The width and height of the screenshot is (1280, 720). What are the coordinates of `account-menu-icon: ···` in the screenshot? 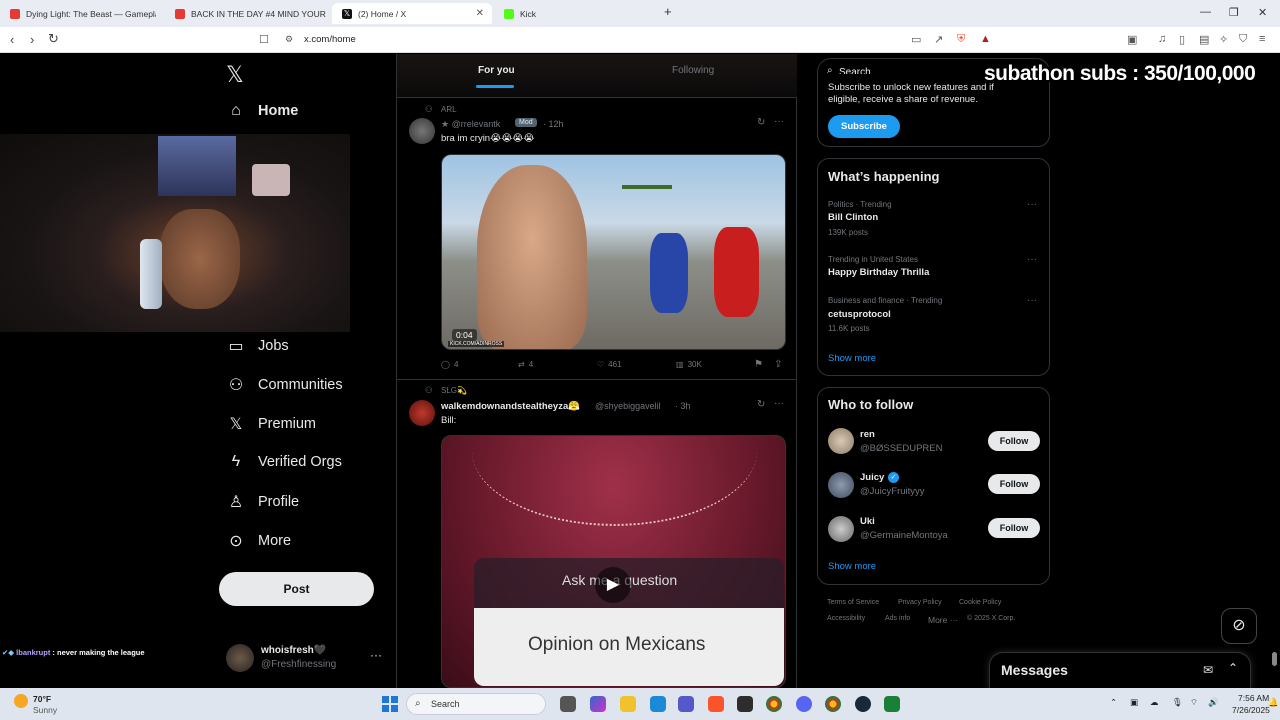 It's located at (376, 655).